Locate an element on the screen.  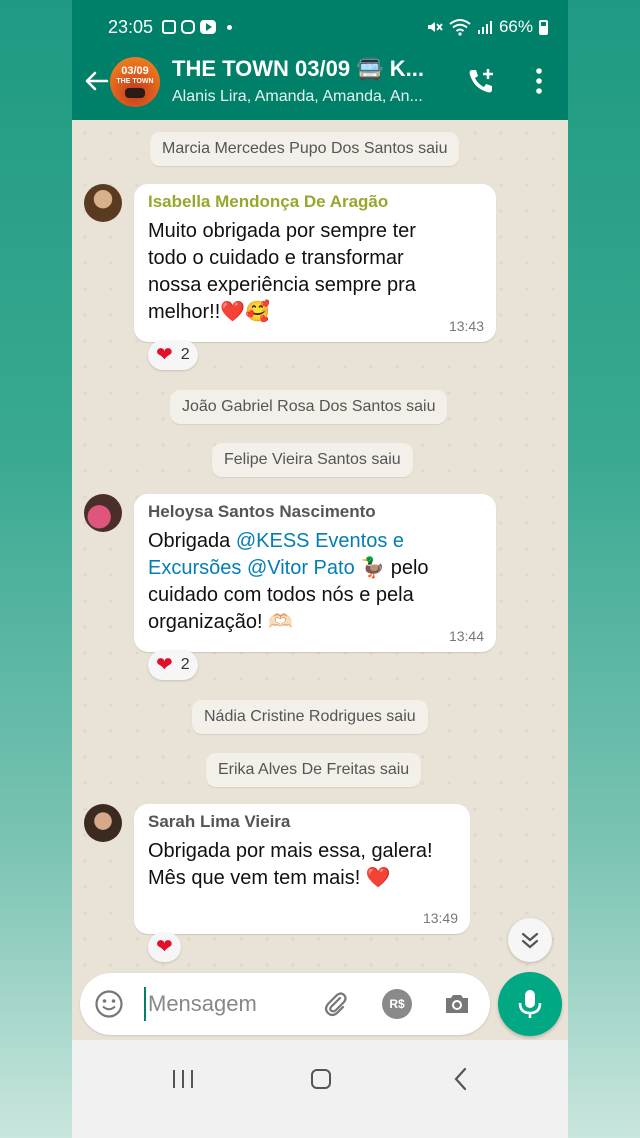
scroll-to-bottom-button is located at coordinates (530, 940).